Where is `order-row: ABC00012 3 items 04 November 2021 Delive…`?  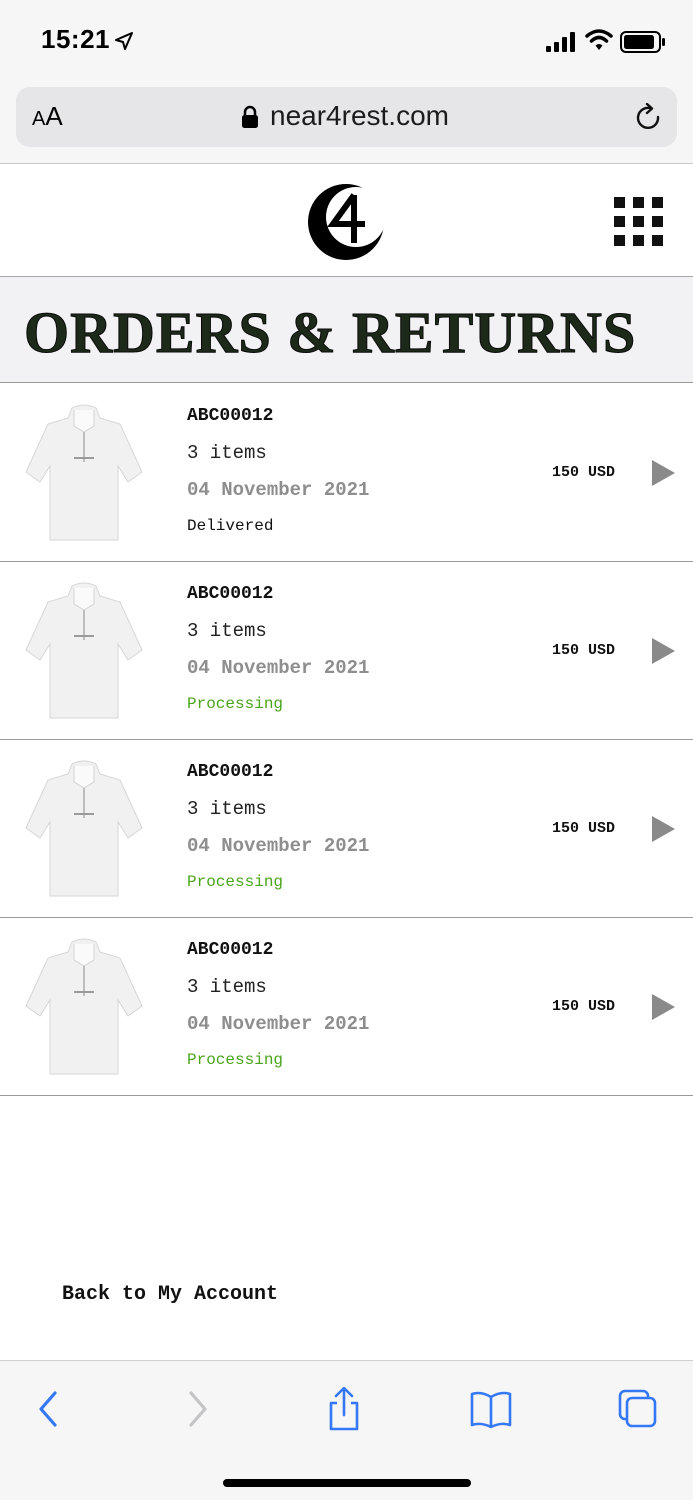
order-row: ABC00012 3 items 04 November 2021 Delive… is located at coordinates (346, 473).